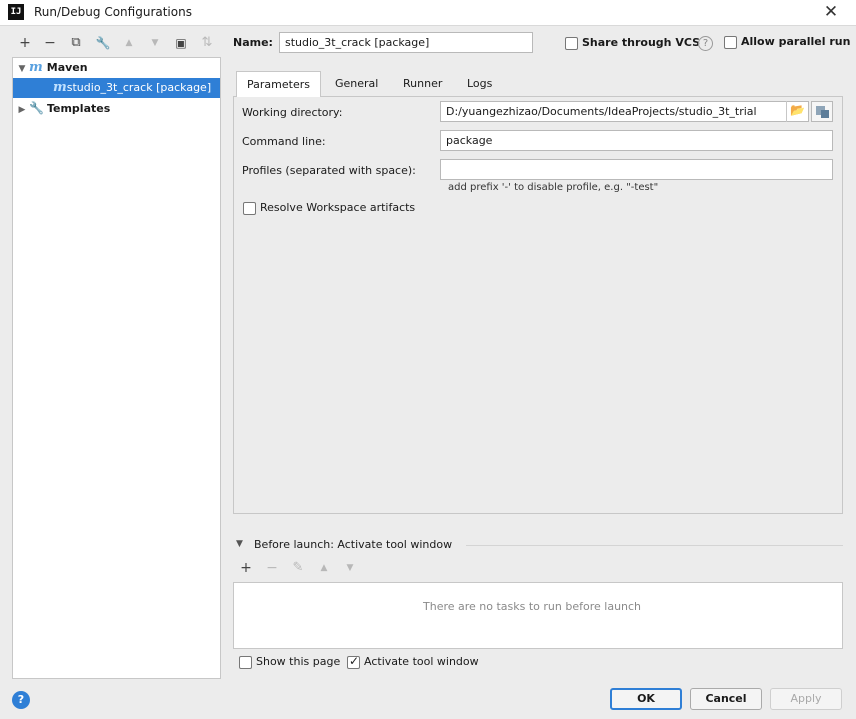 The height and width of the screenshot is (719, 856). I want to click on tree-item-label: Maven, so click(67, 67).